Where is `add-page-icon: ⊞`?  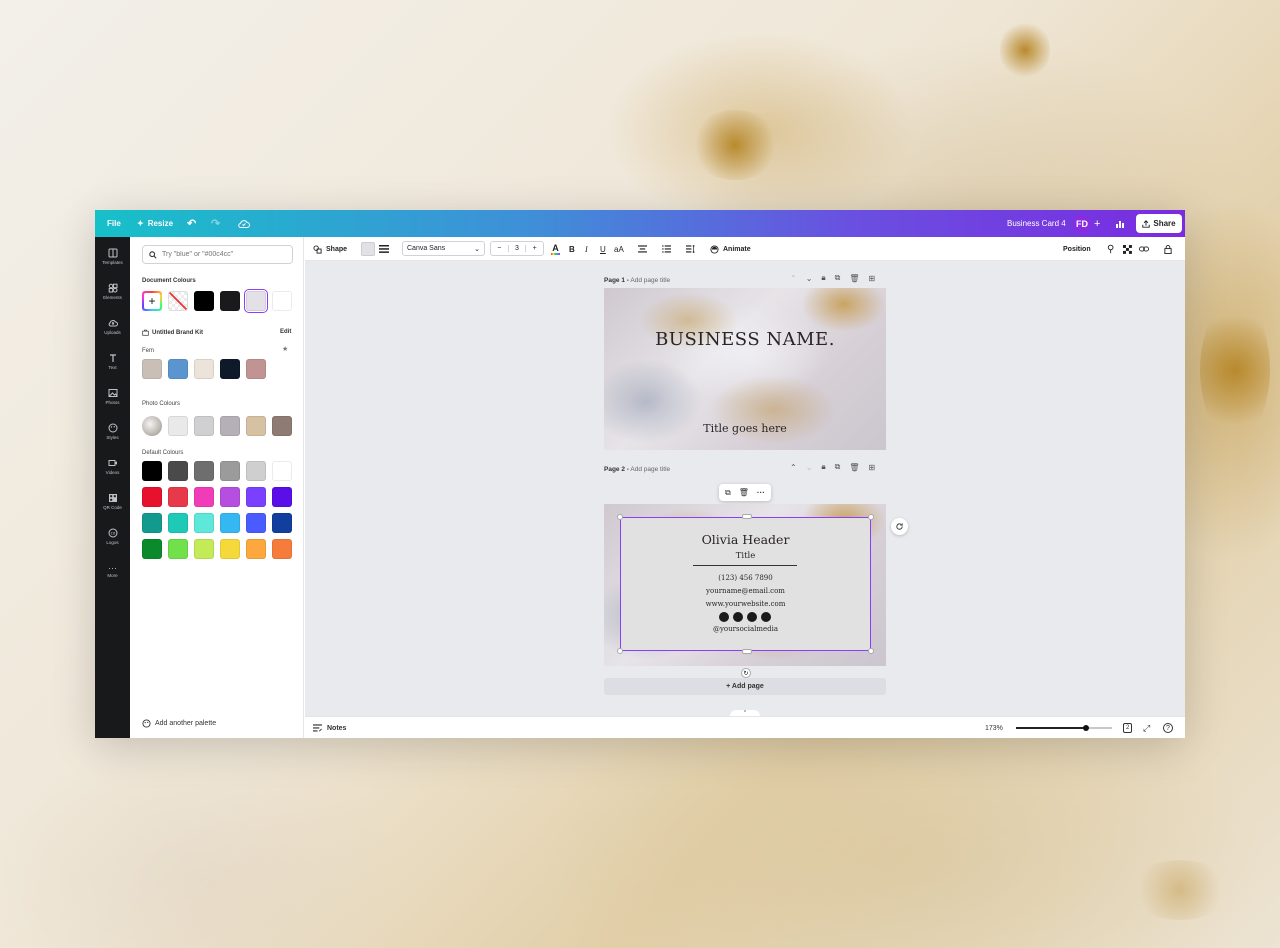 add-page-icon: ⊞ is located at coordinates (872, 278).